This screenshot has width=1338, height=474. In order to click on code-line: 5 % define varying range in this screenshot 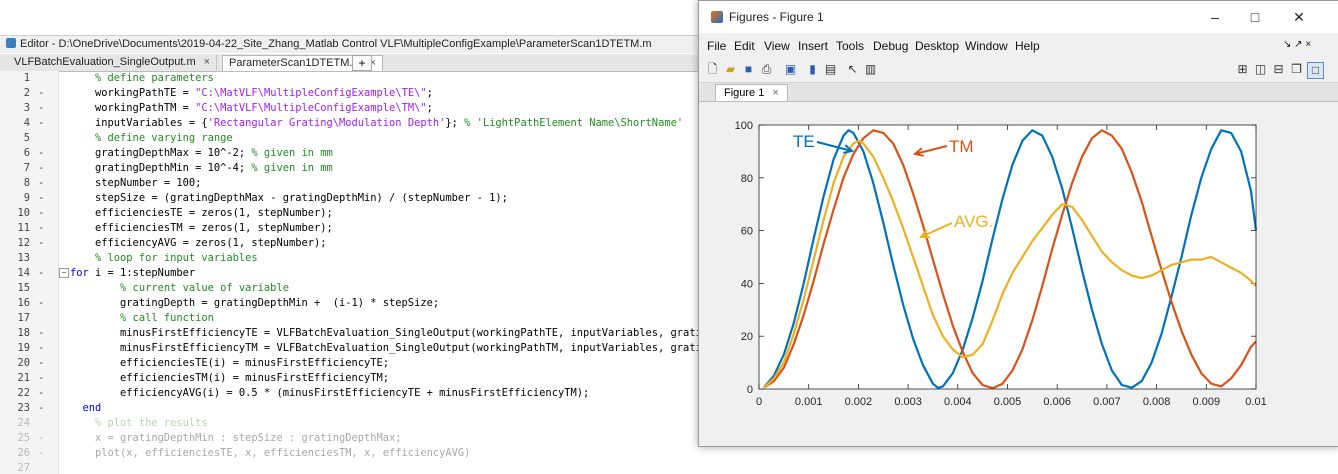, I will do `click(352, 138)`.